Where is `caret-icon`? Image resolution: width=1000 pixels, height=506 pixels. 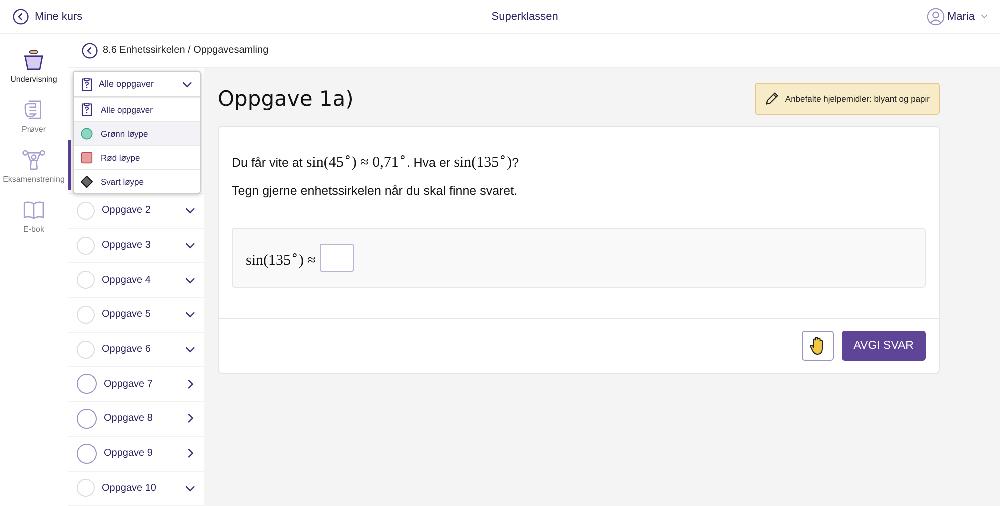
caret-icon is located at coordinates (984, 16).